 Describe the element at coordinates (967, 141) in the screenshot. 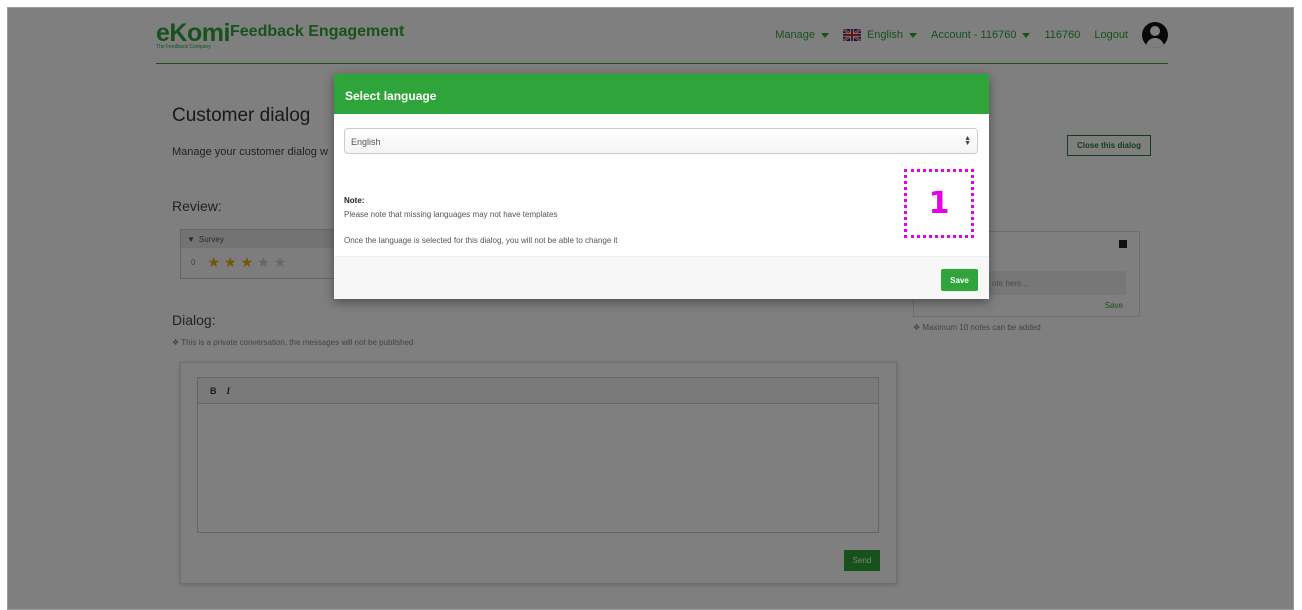

I see `select-arrows-icon: ▲ ▼` at that location.